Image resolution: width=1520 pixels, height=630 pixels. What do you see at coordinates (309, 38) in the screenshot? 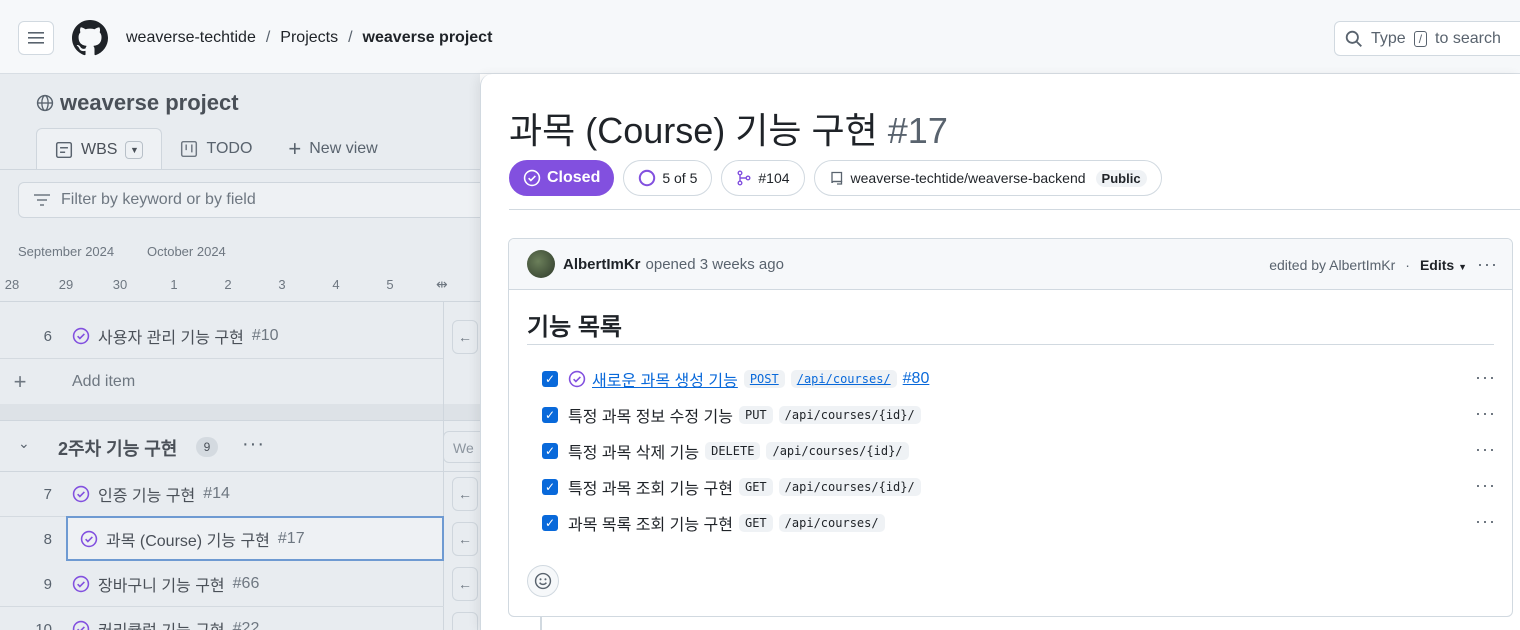
I see `breadcrumb-projects: Projects` at bounding box center [309, 38].